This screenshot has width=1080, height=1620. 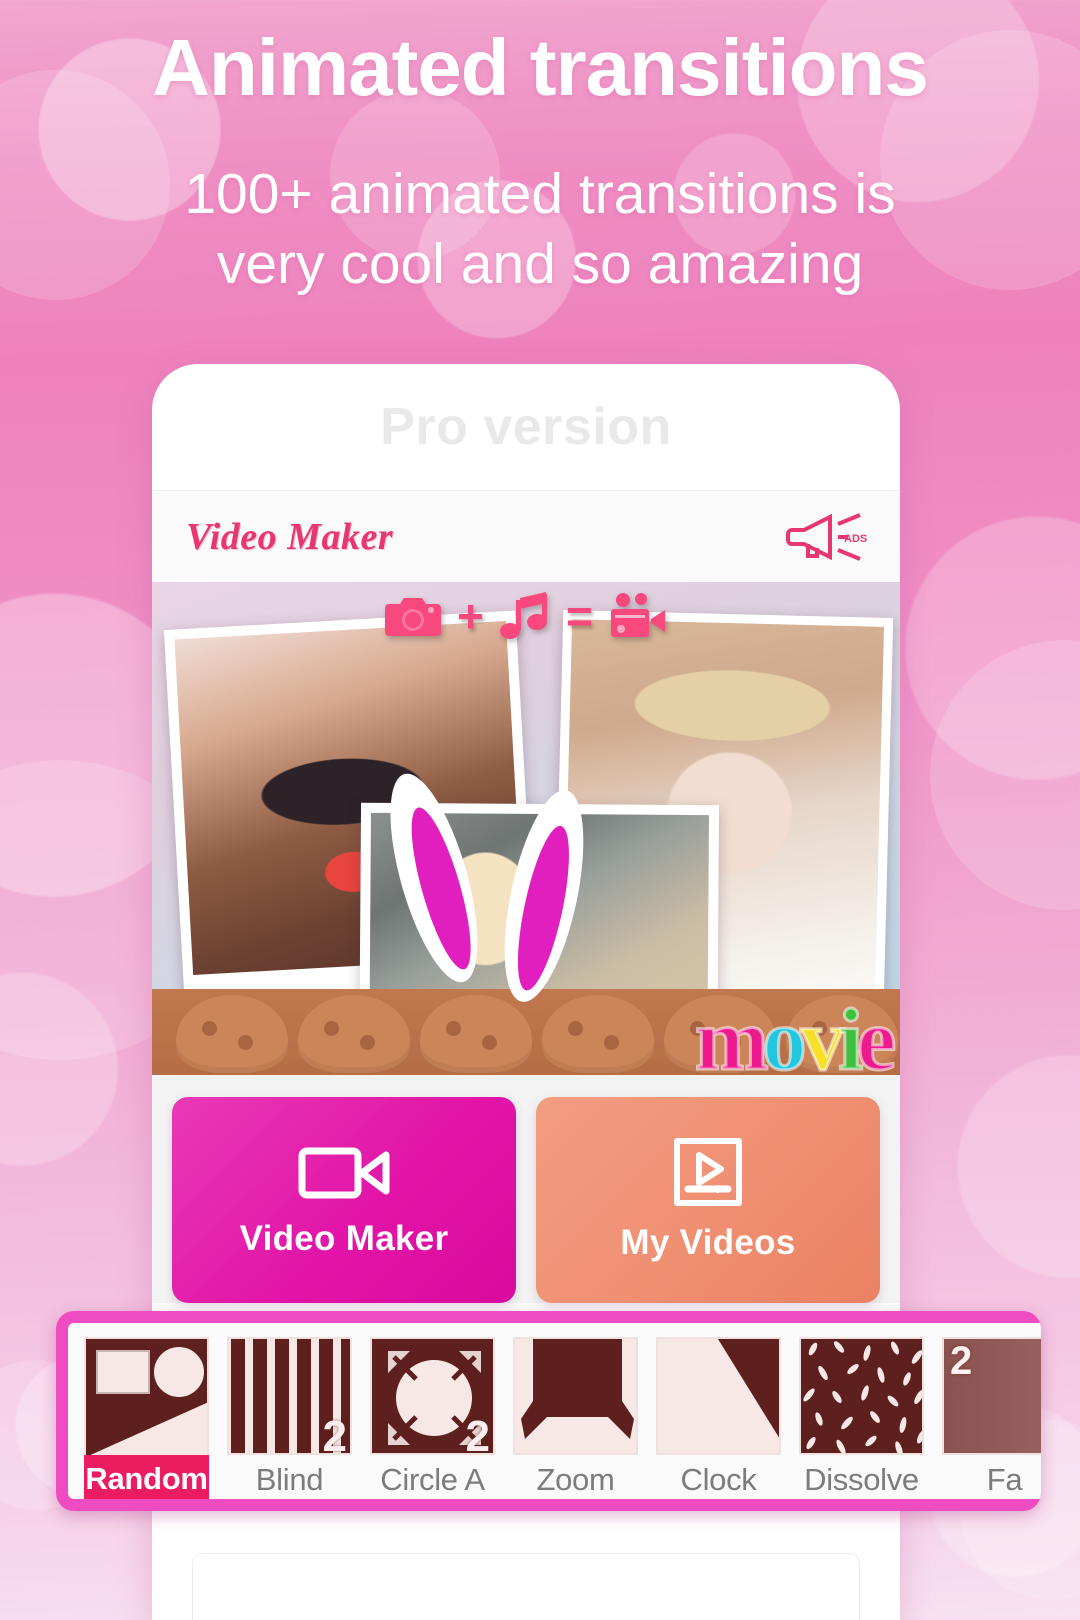 I want to click on formula-row: + =, so click(x=526, y=616).